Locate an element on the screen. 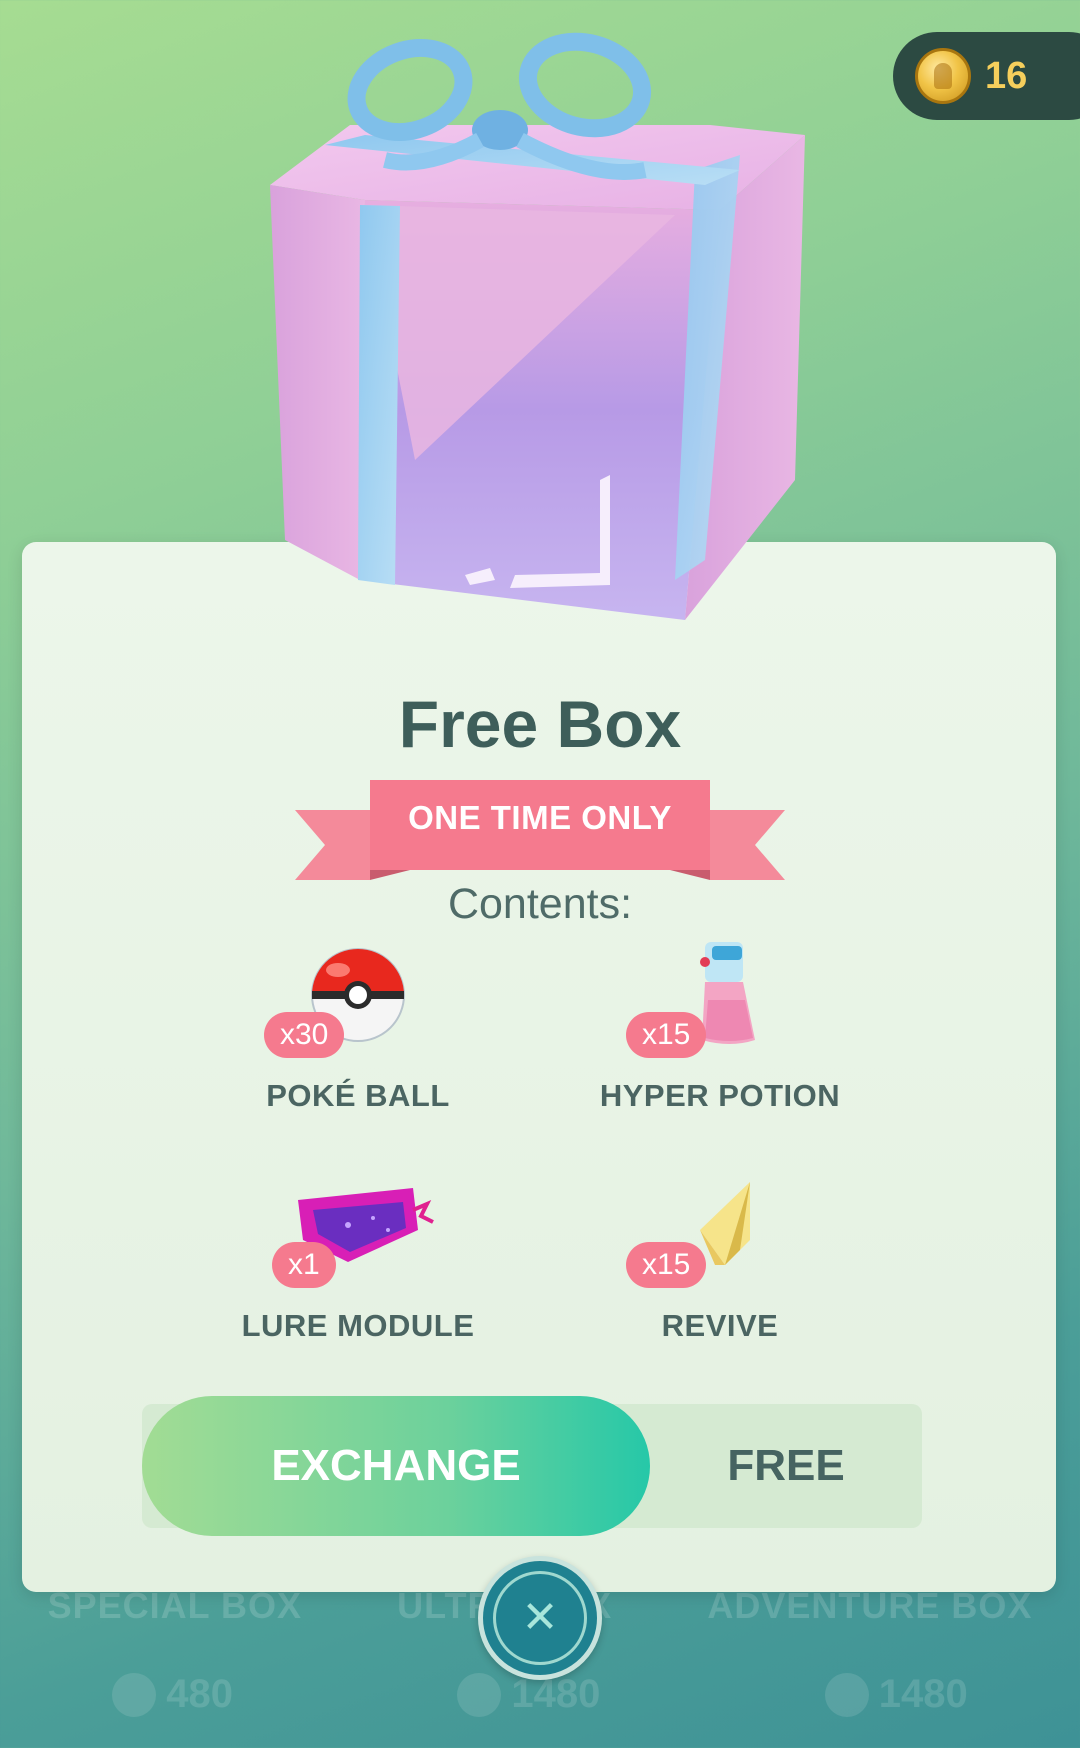 This screenshot has width=1080, height=1748. exchange-button: EXCHANGE is located at coordinates (396, 1466).